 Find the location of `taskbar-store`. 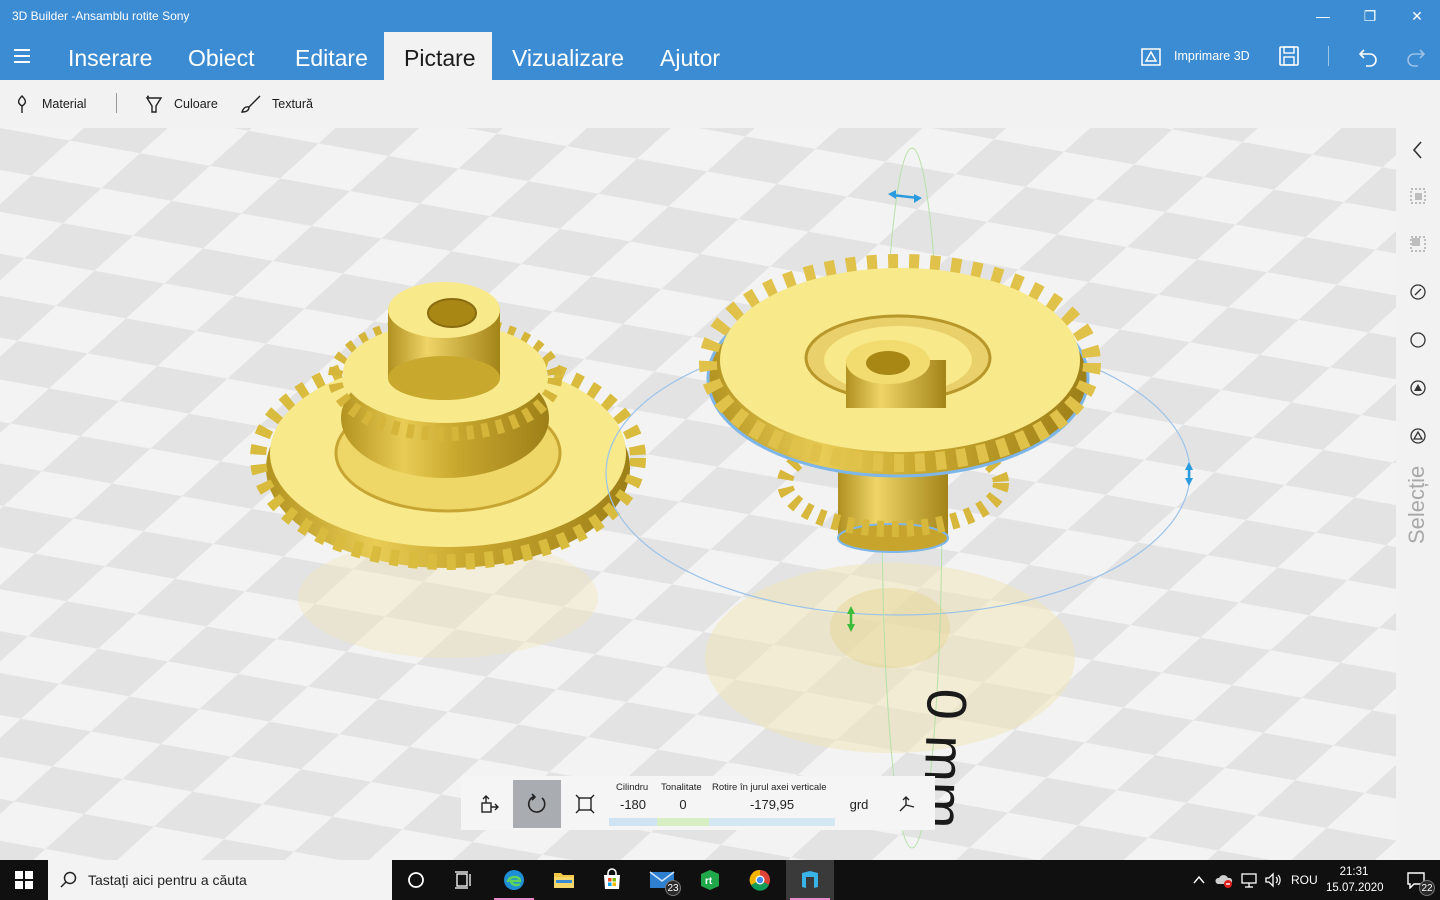

taskbar-store is located at coordinates (612, 880).